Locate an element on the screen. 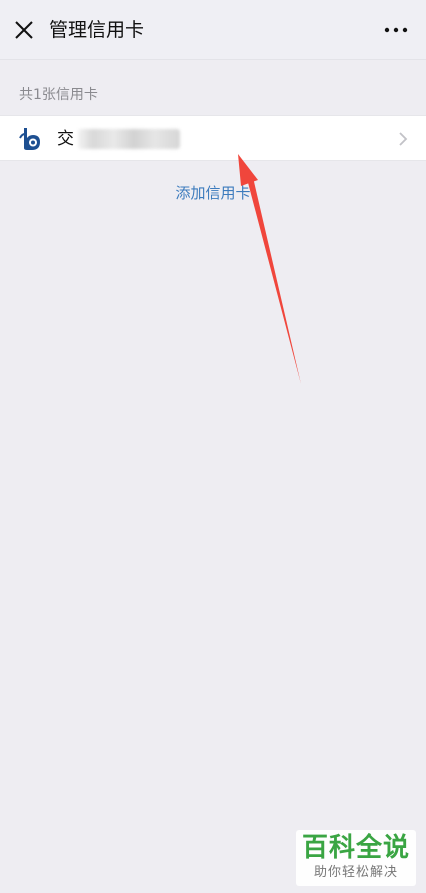 The image size is (426, 893). watermark-logo: 百科全说 助你轻松解决 is located at coordinates (356, 858).